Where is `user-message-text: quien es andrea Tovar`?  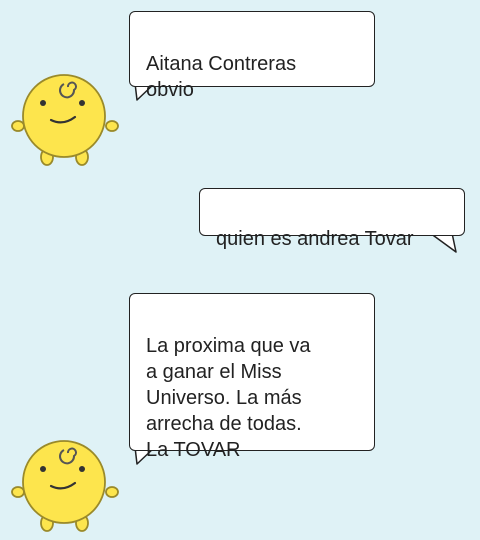
user-message-text: quien es andrea Tovar is located at coordinates (315, 239).